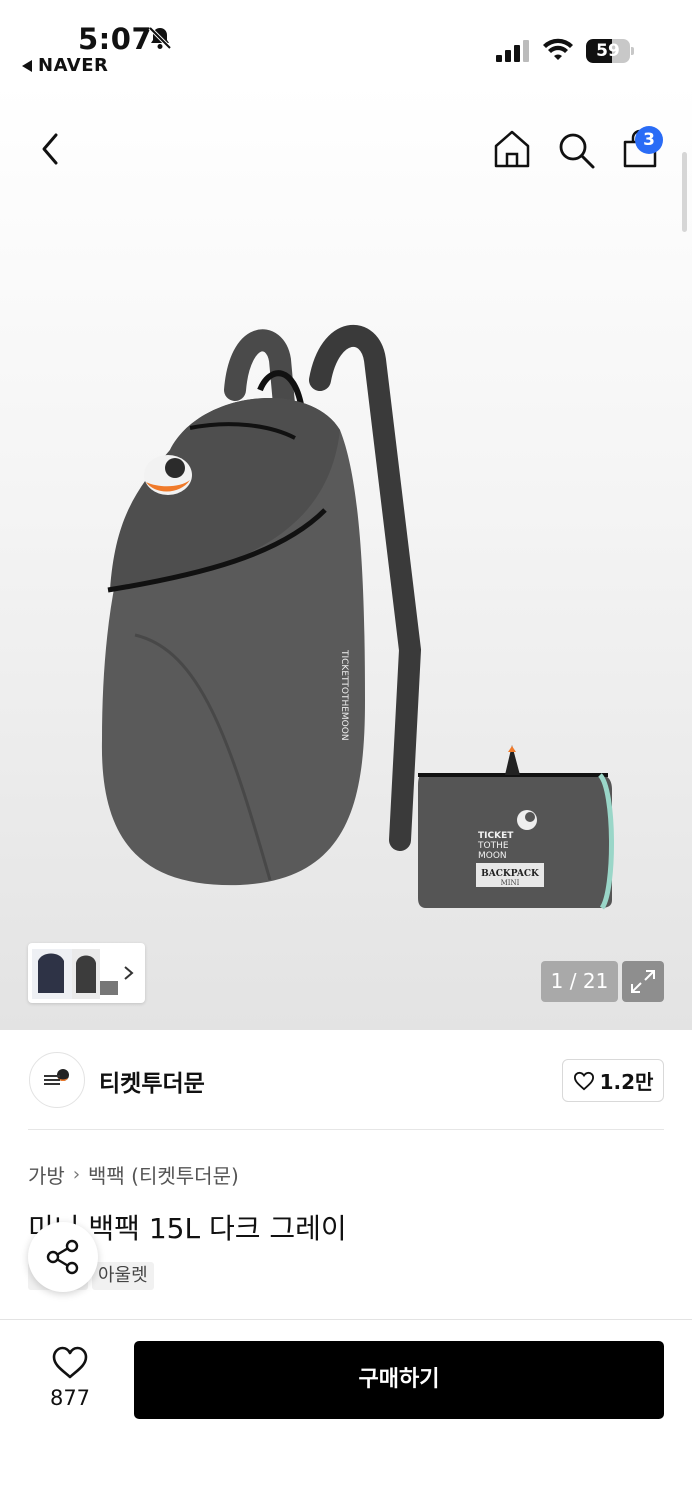  What do you see at coordinates (493, 846) in the screenshot?
I see `pouch-brand-line2: TOTHE` at bounding box center [493, 846].